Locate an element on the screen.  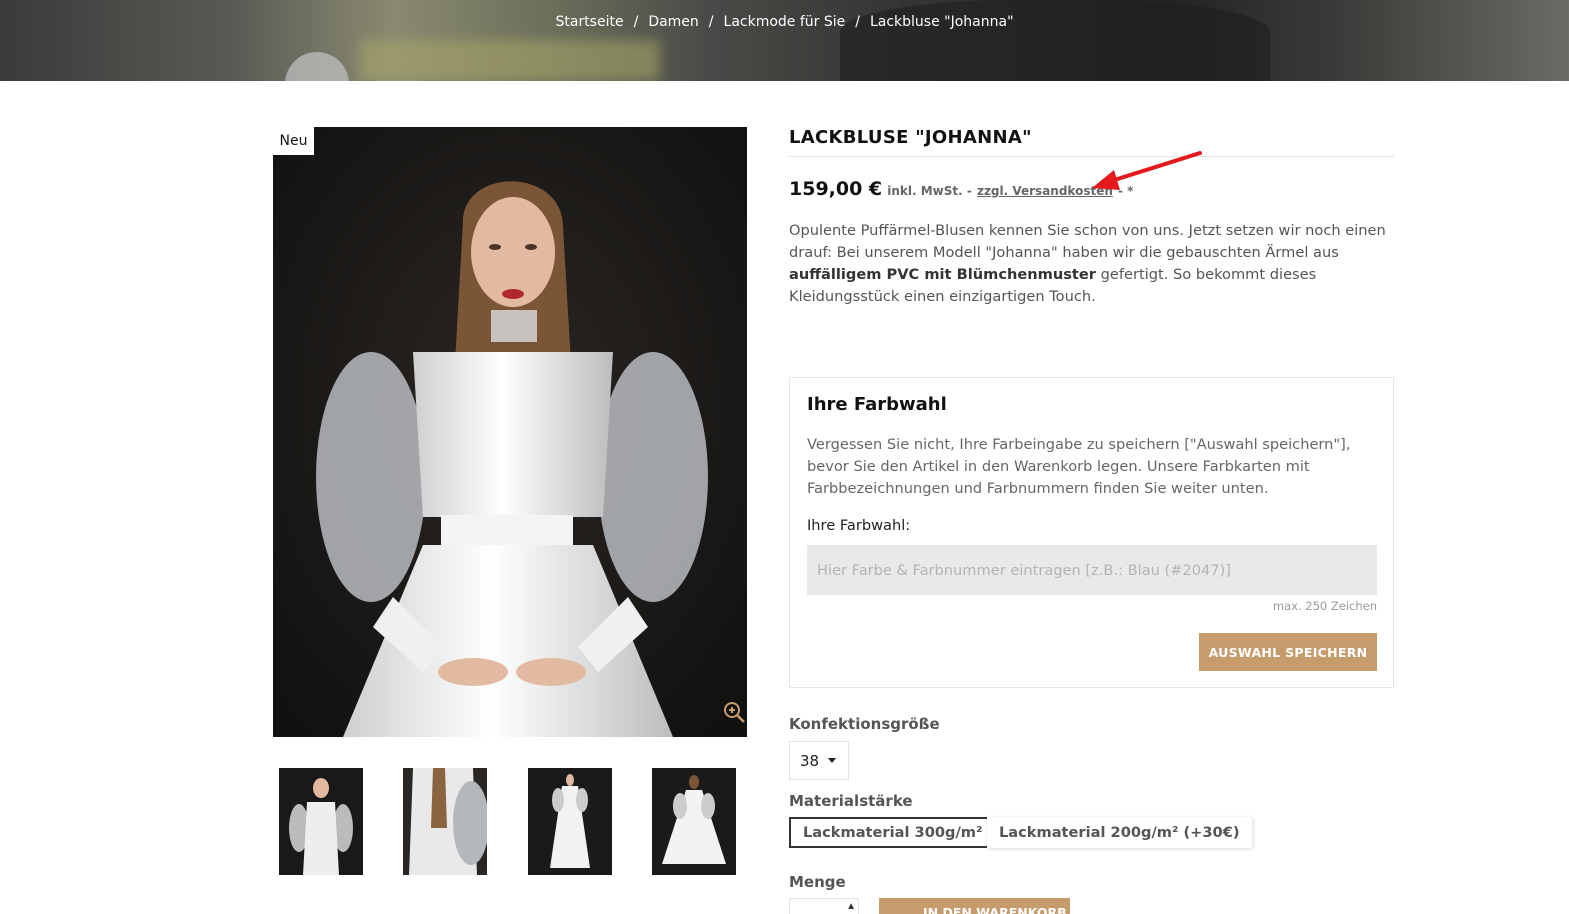
quantity-stepper: ▲ is located at coordinates (824, 906).